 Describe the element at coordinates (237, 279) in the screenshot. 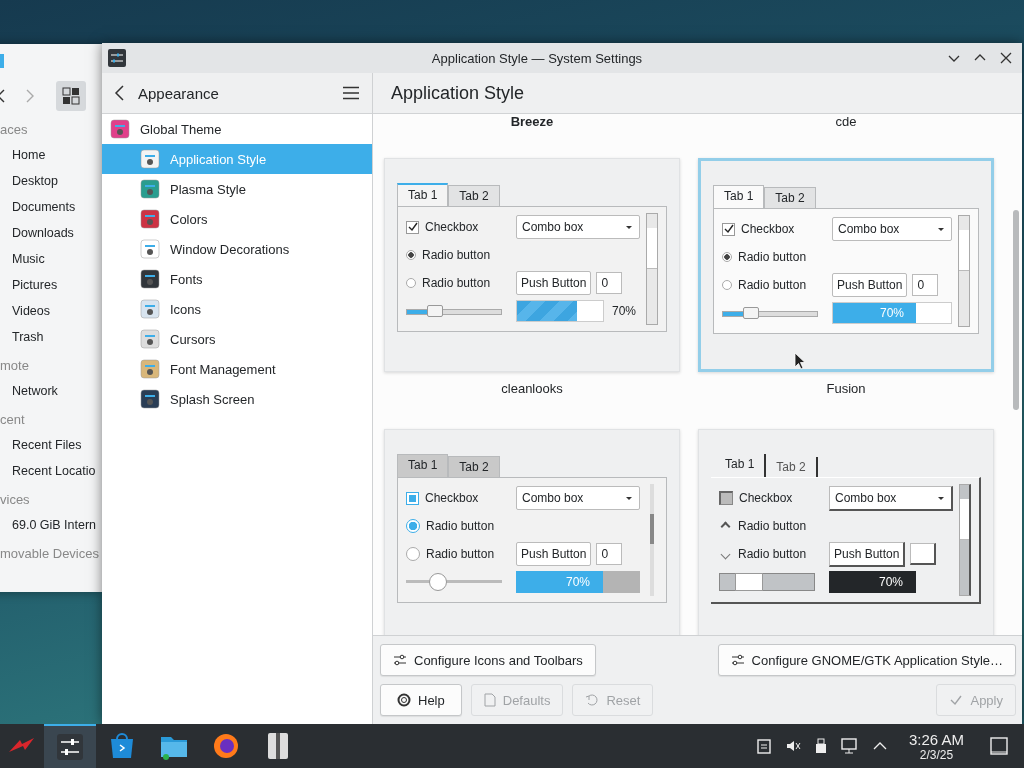

I see `sidebar-item: Fonts` at that location.